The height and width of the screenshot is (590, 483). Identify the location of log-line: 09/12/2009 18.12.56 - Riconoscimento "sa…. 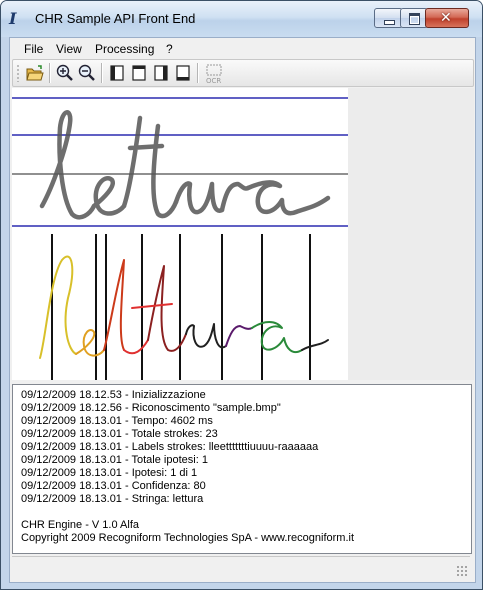
(151, 408).